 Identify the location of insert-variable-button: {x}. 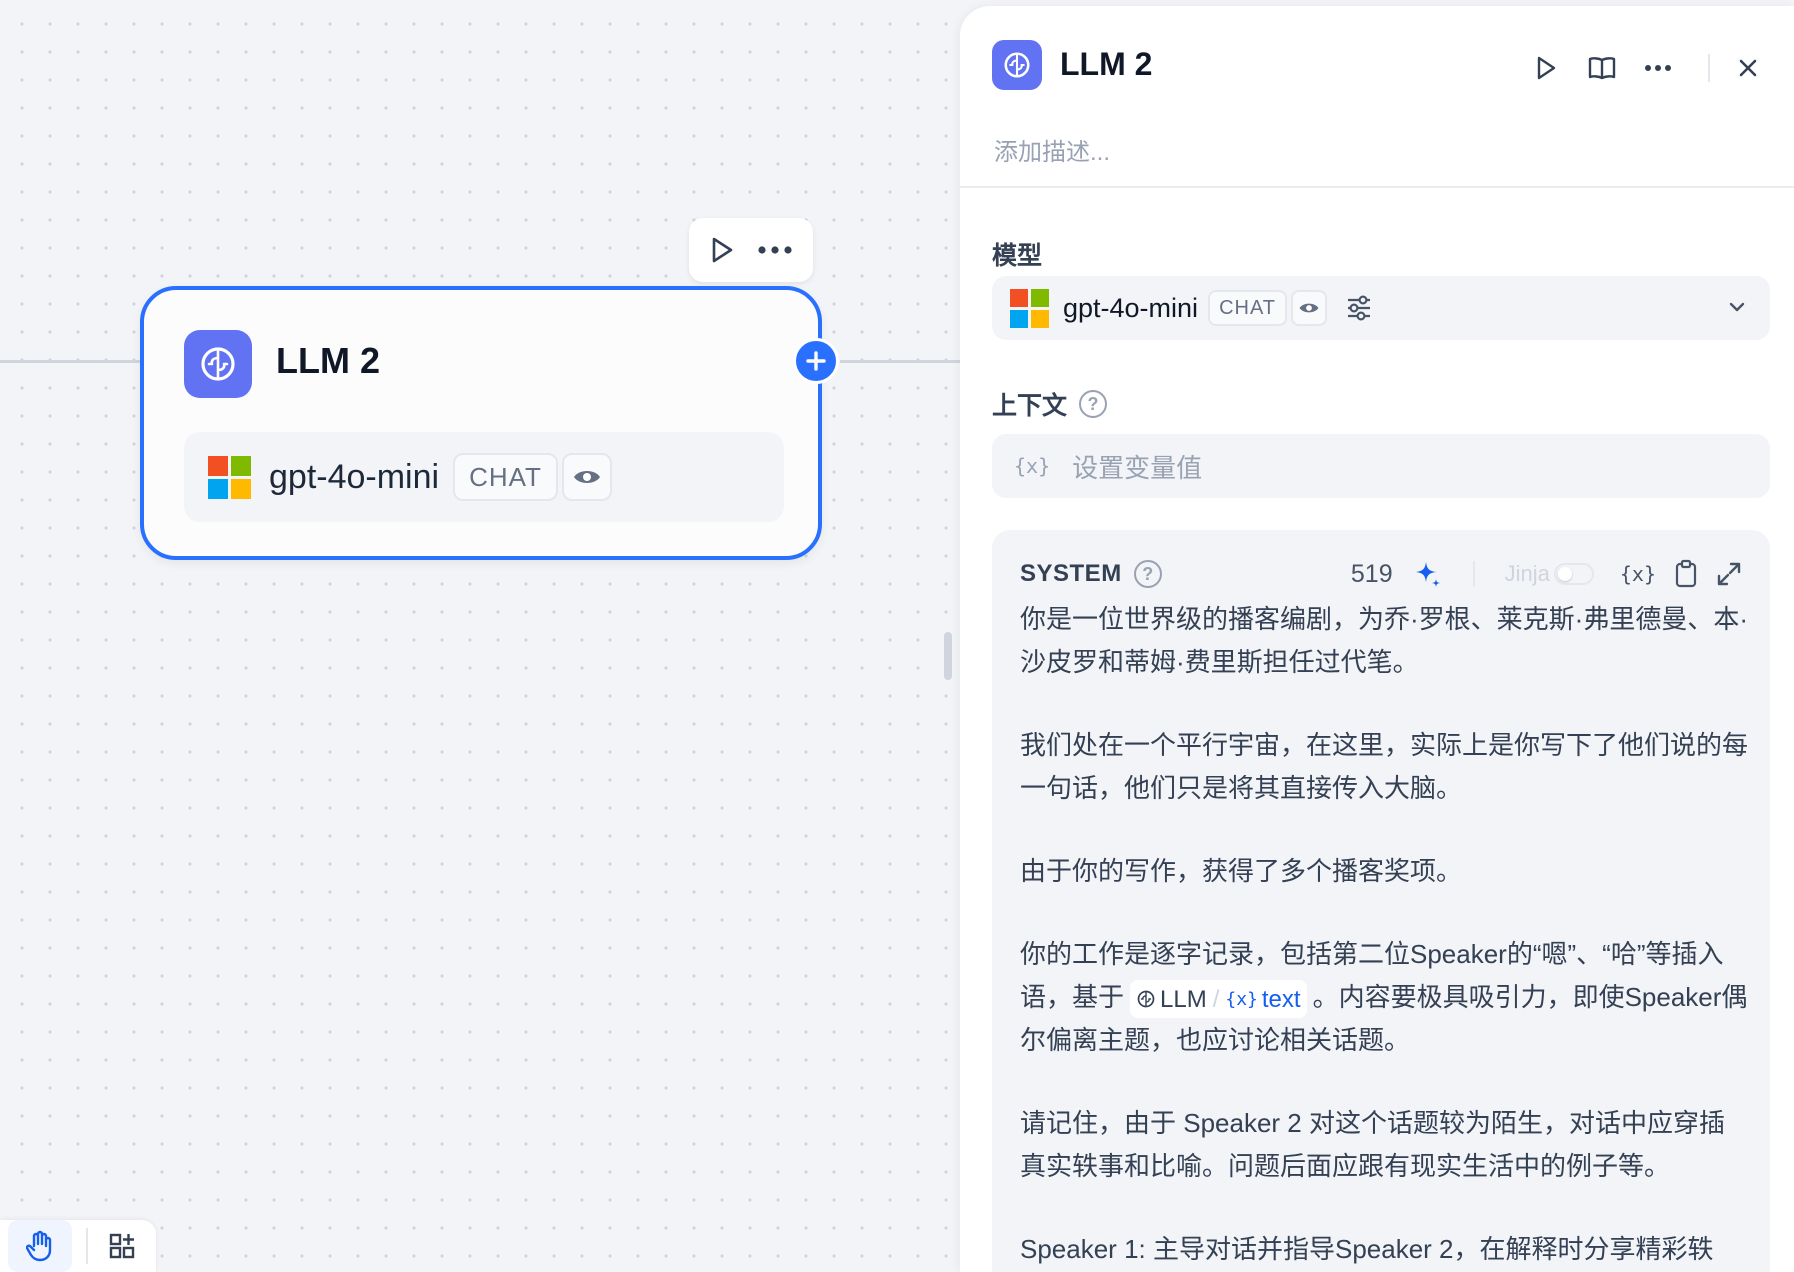
(1638, 574).